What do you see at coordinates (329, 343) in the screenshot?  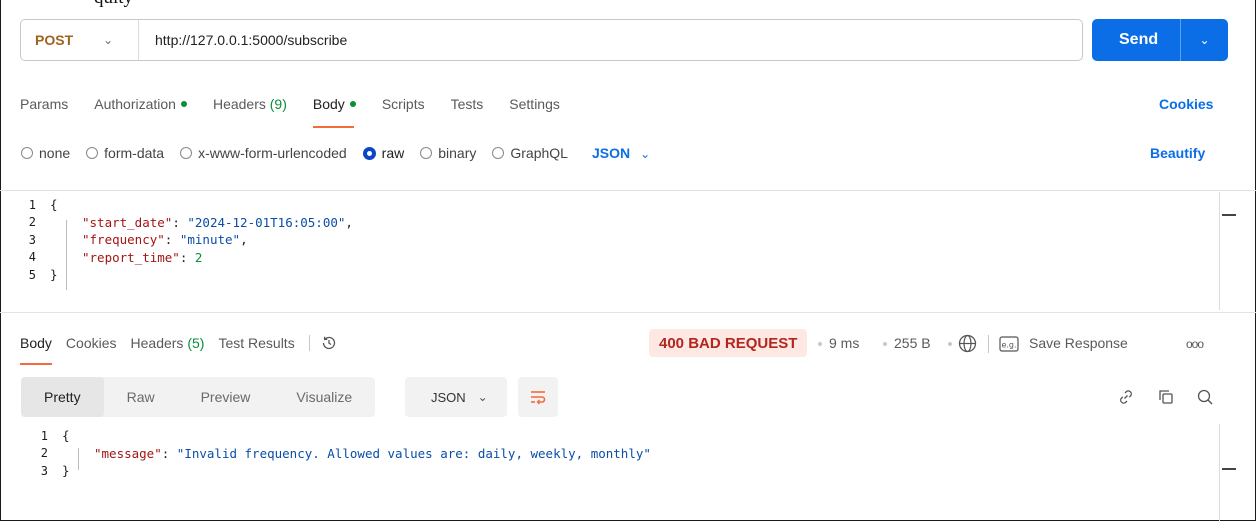 I see `history-icon` at bounding box center [329, 343].